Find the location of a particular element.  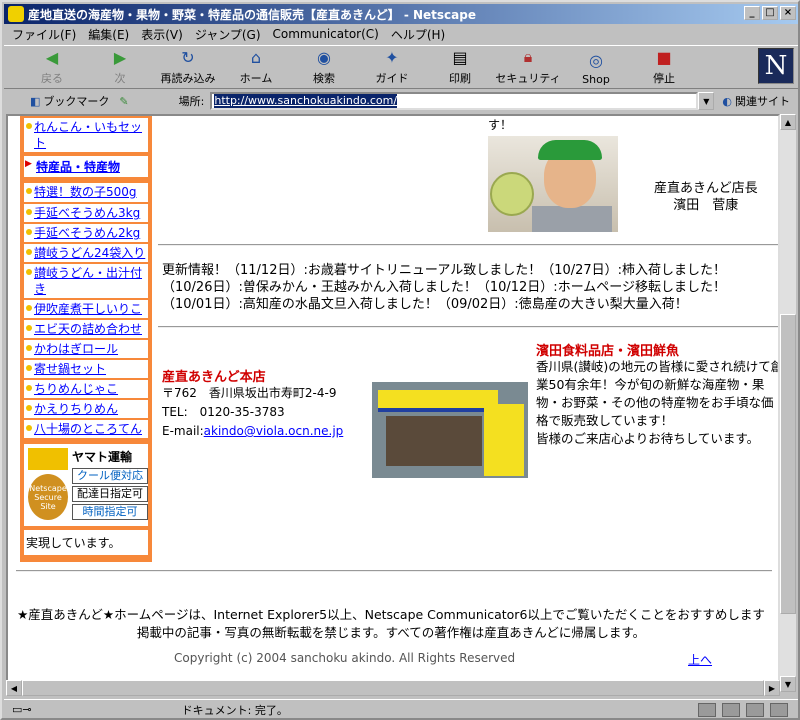

vertical-scrollbar: ▲ ▼ is located at coordinates (788, 403).